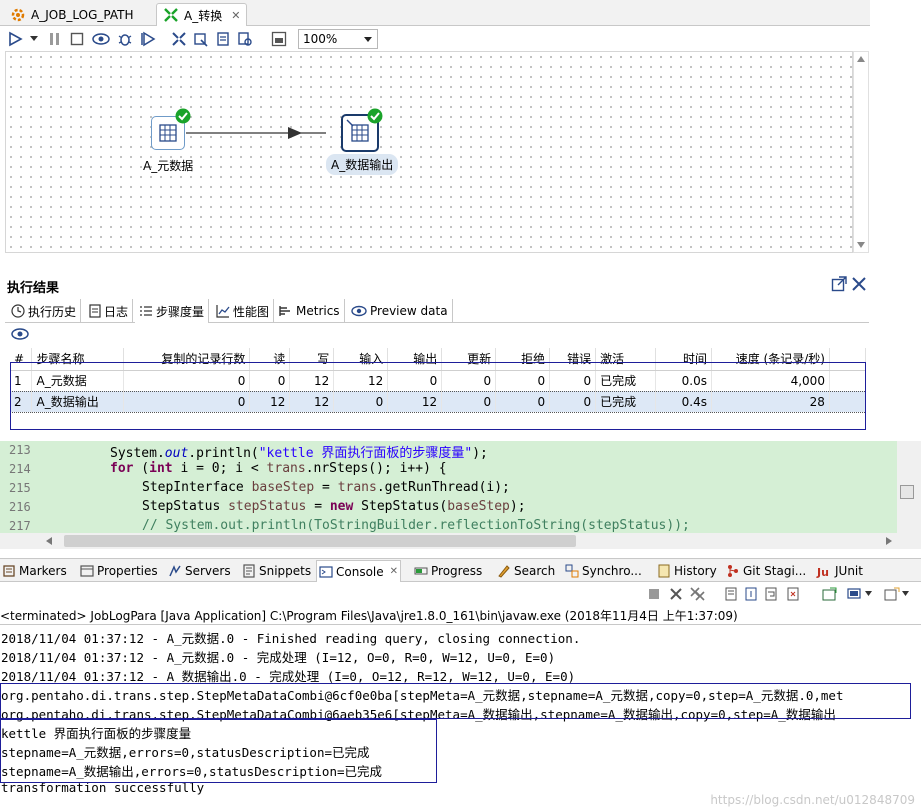 This screenshot has height=811, width=921. What do you see at coordinates (687, 571) in the screenshot?
I see `view-tab-history: History` at bounding box center [687, 571].